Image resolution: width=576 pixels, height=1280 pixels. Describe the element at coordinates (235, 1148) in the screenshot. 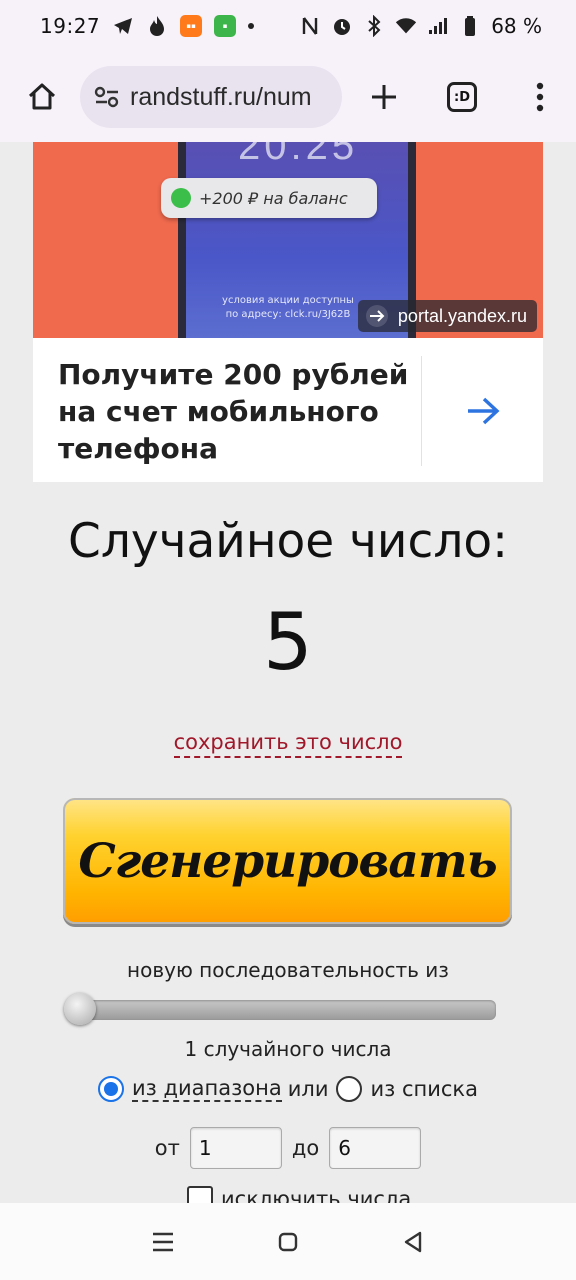

I see `from-input` at that location.